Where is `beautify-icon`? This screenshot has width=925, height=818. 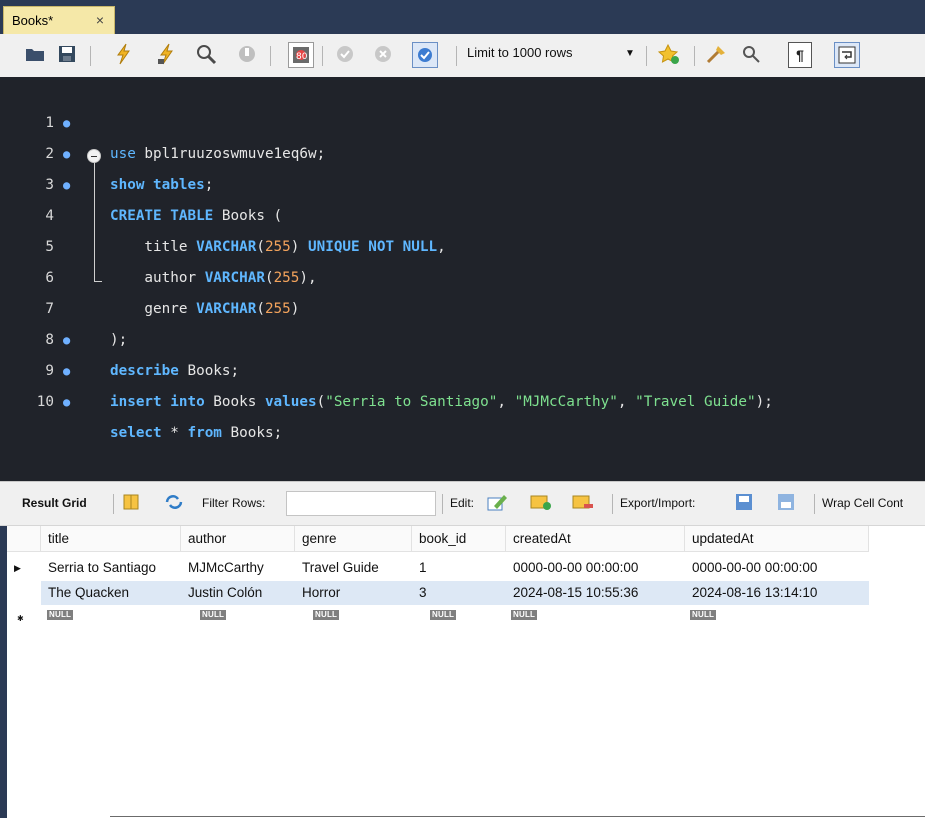
beautify-icon is located at coordinates (716, 54).